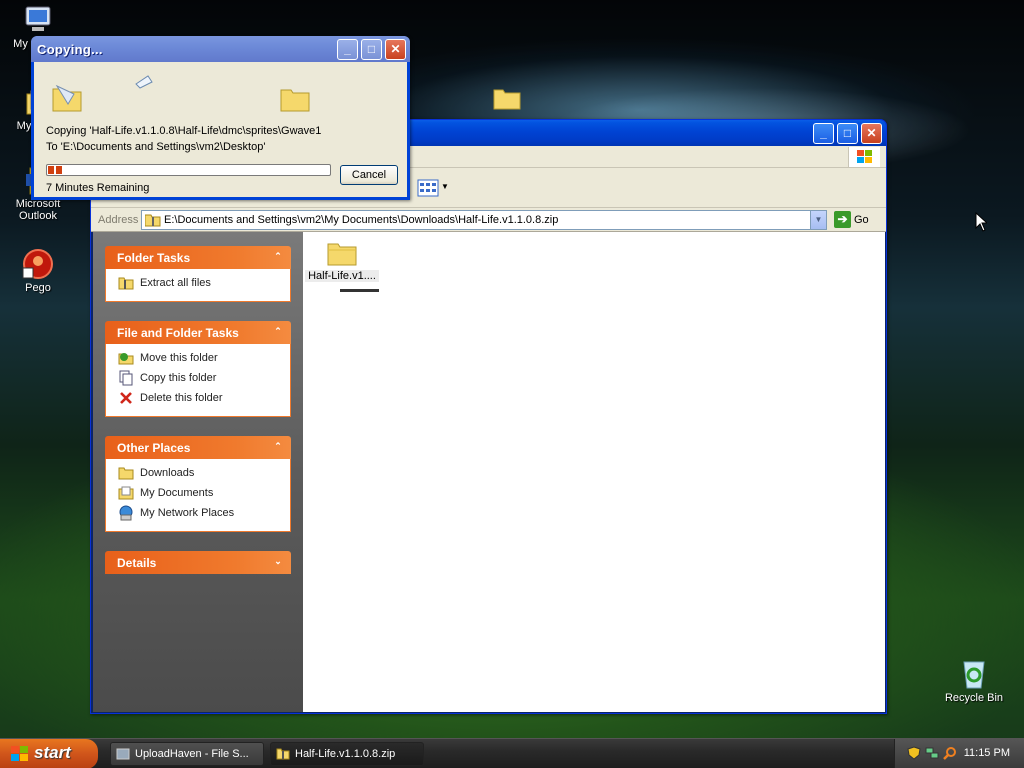 This screenshot has width=1024, height=768. I want to click on panel-item-label: My Documents, so click(177, 493).